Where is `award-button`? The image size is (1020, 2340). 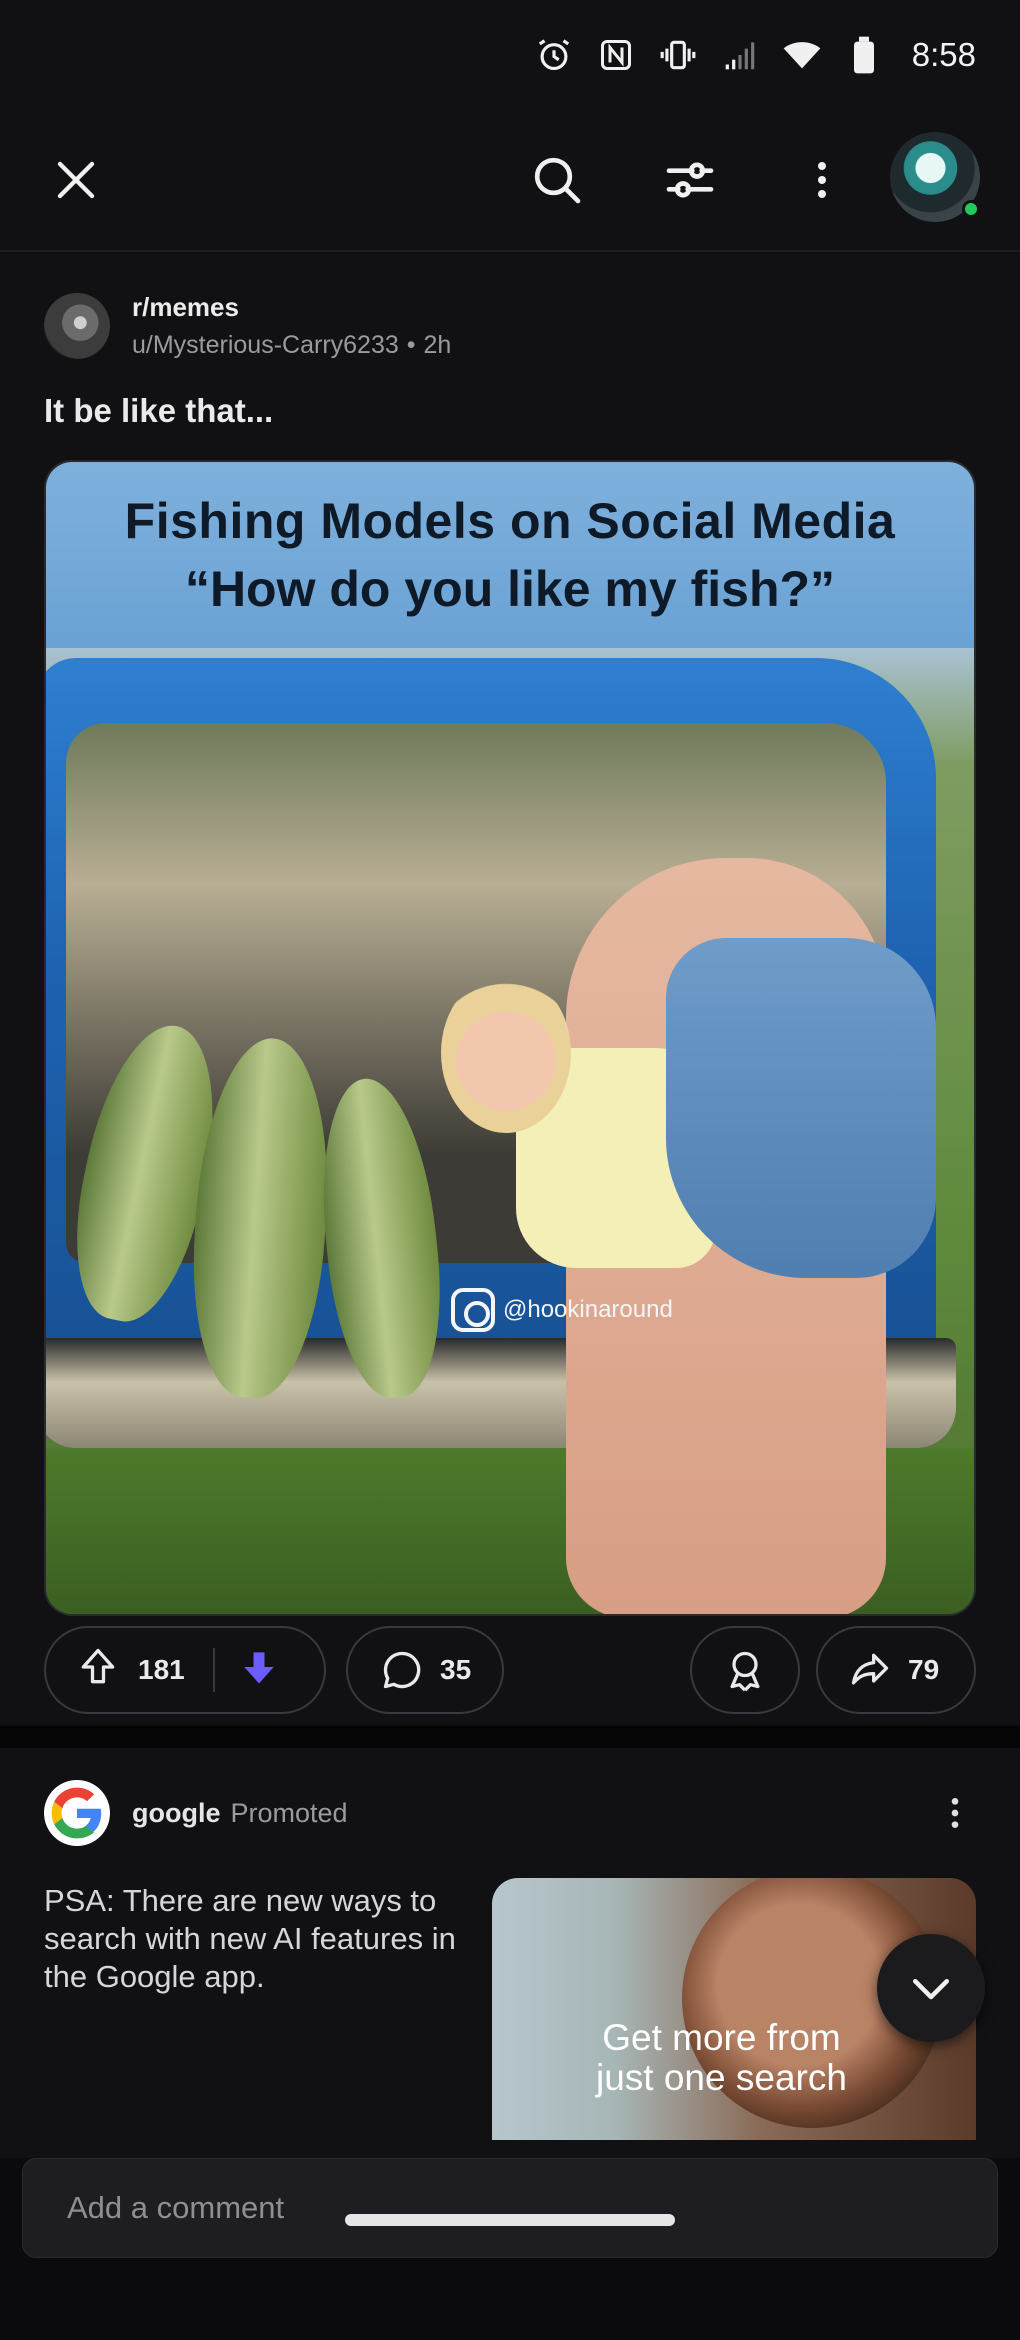 award-button is located at coordinates (745, 1670).